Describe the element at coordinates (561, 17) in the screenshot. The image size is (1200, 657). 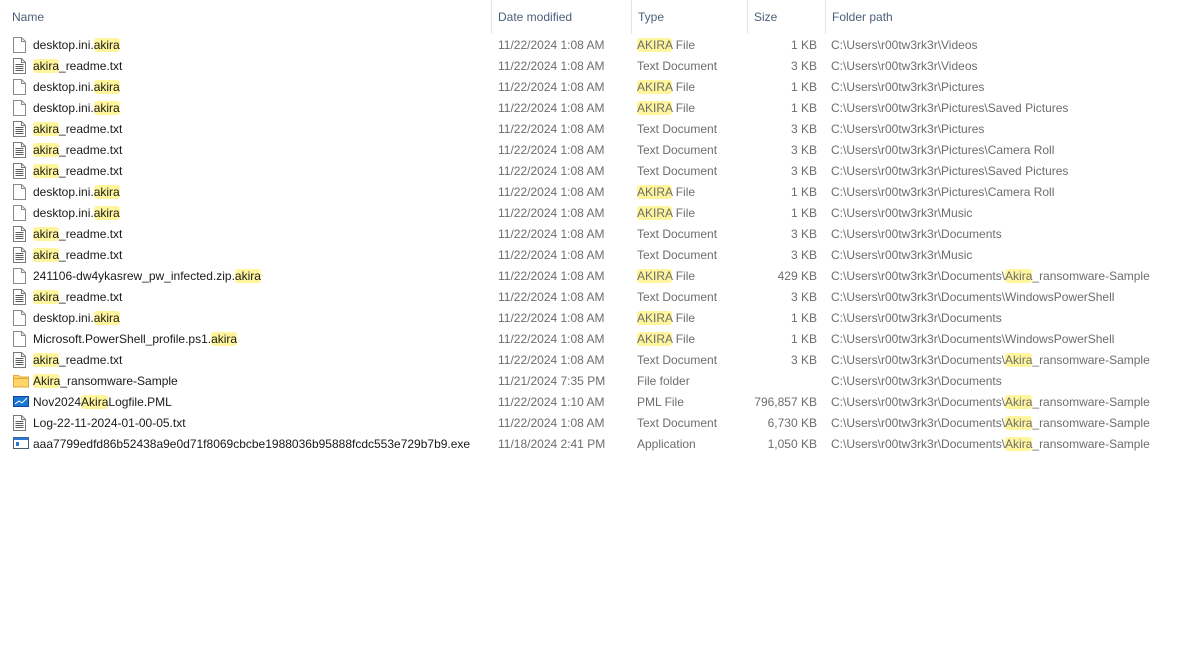
I see `column-header-date-modified: Date modified` at that location.